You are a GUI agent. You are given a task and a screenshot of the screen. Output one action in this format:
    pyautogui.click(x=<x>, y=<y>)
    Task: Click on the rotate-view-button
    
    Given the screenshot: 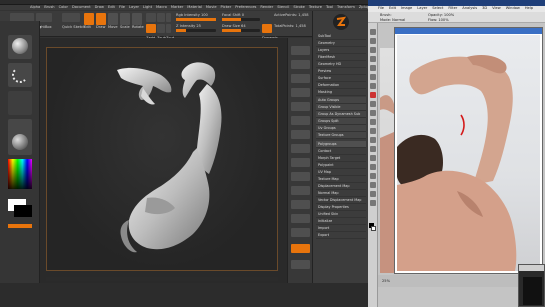 What is the action you would take?
    pyautogui.click(x=300, y=232)
    